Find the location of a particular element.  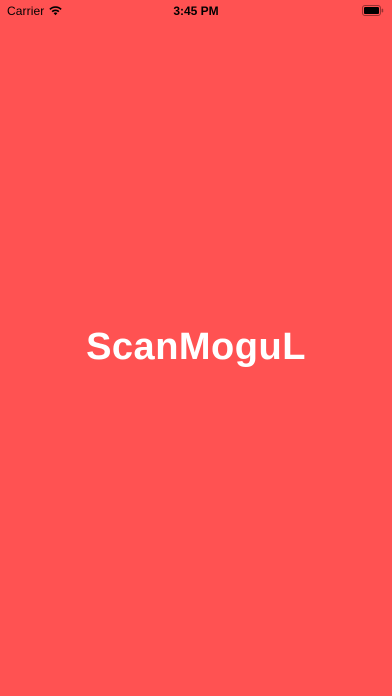

battery-icon is located at coordinates (373, 10).